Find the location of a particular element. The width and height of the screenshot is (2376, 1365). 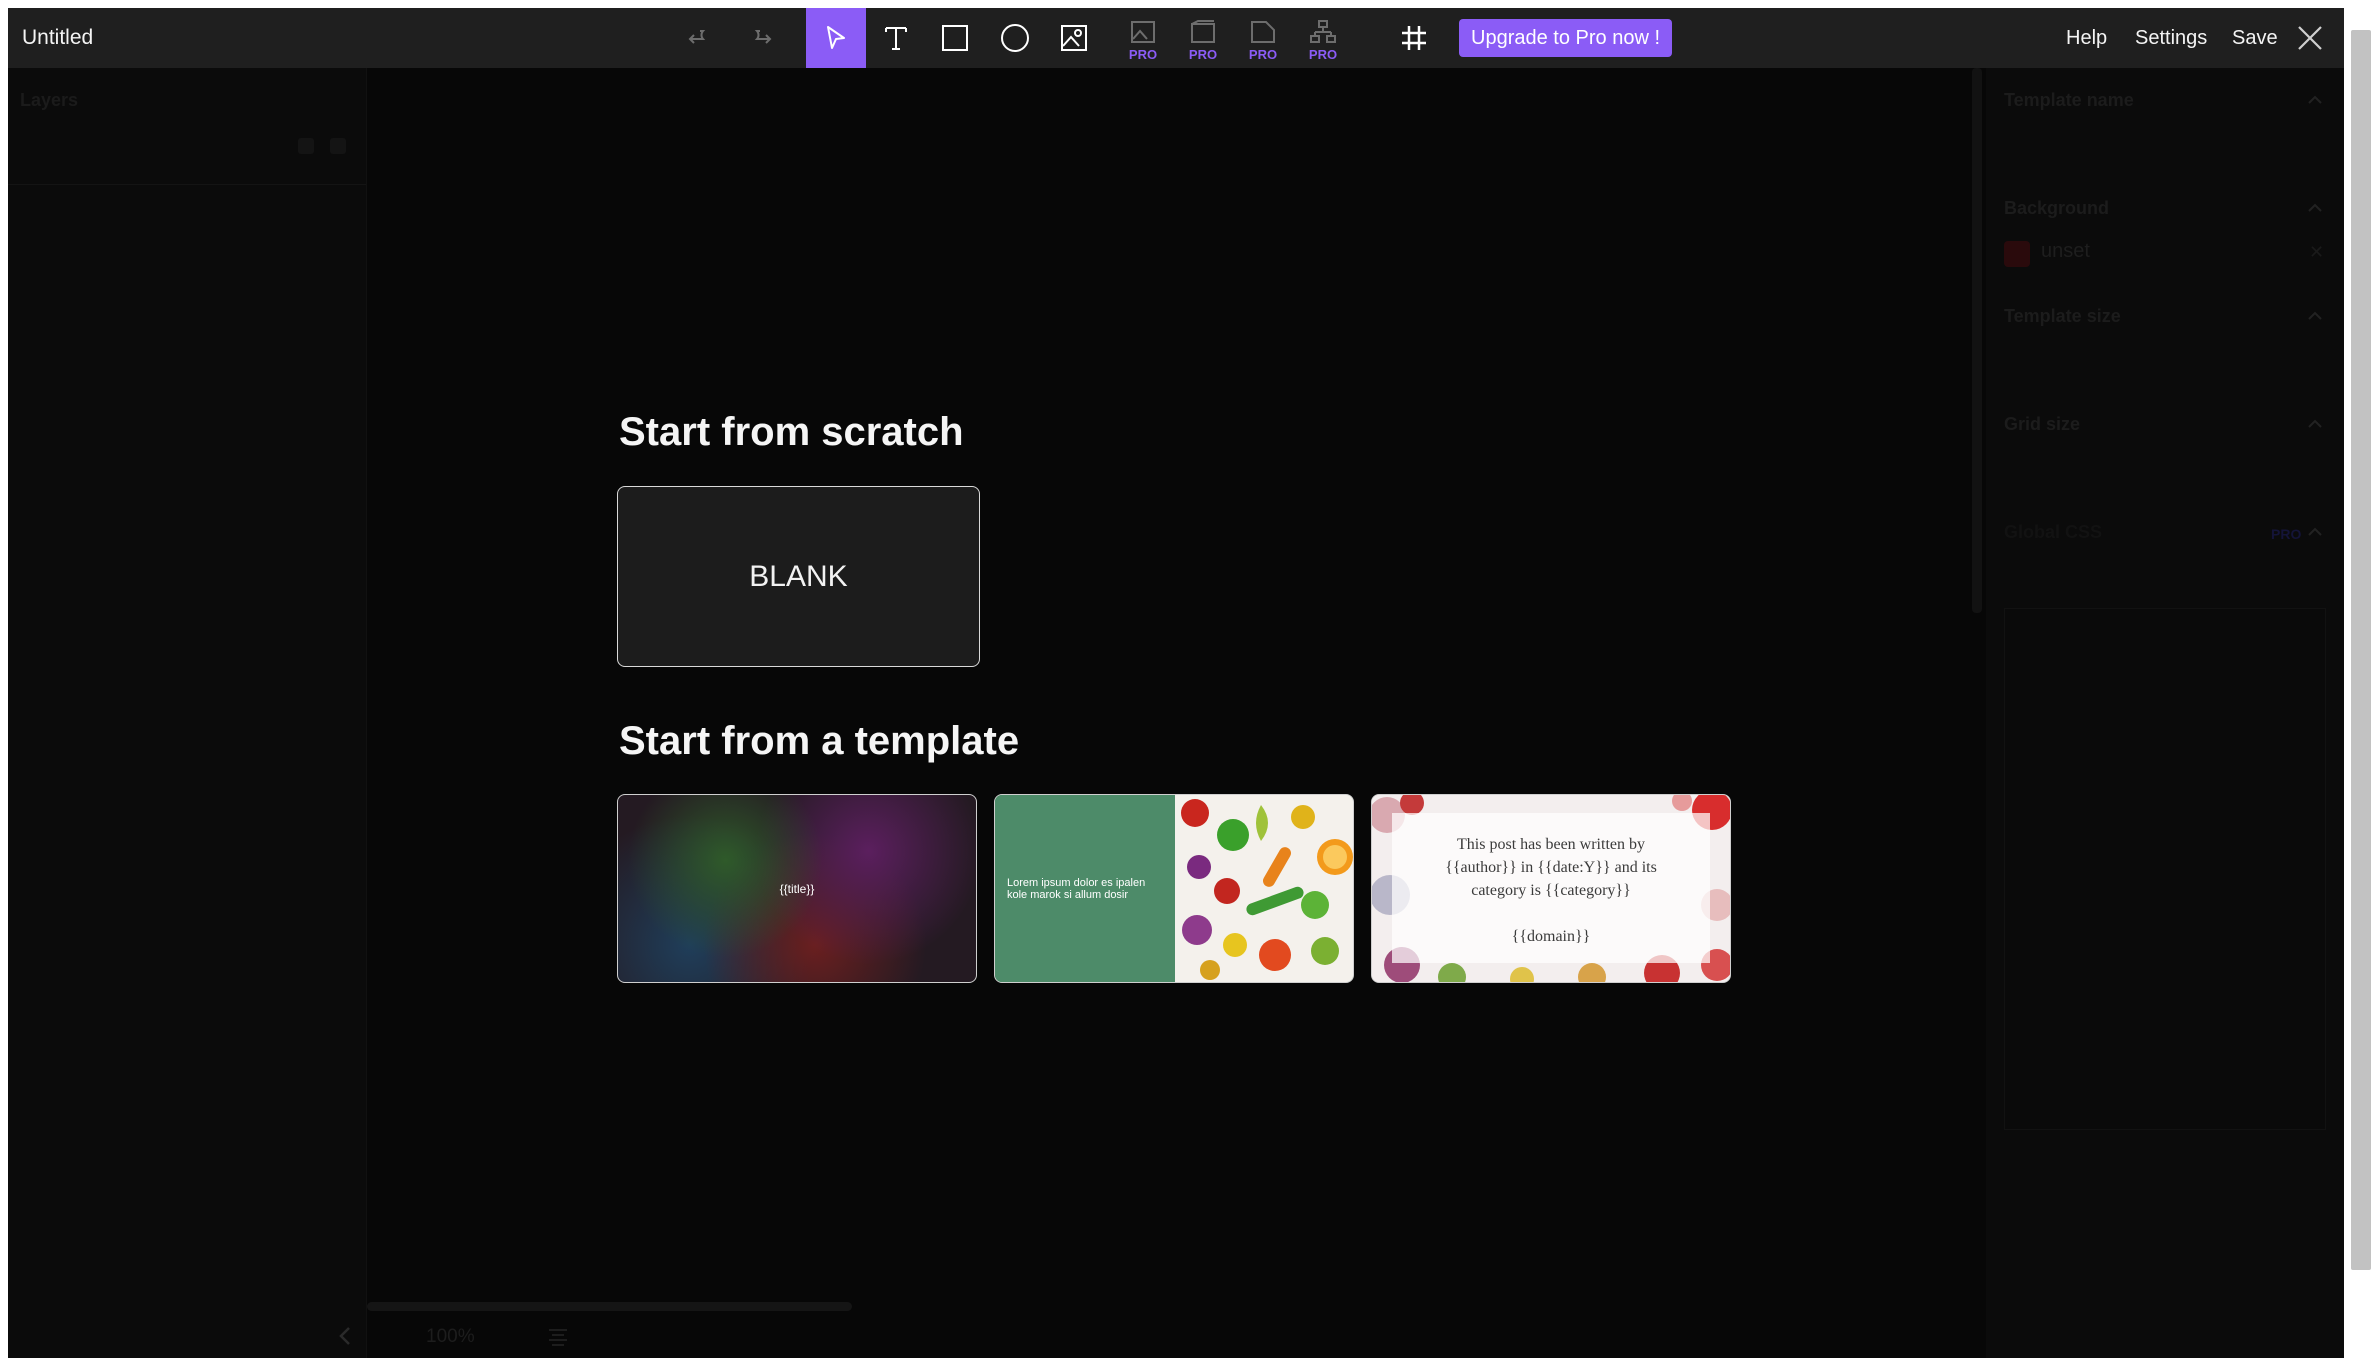

template-card-colorful: {{title}} is located at coordinates (797, 888).